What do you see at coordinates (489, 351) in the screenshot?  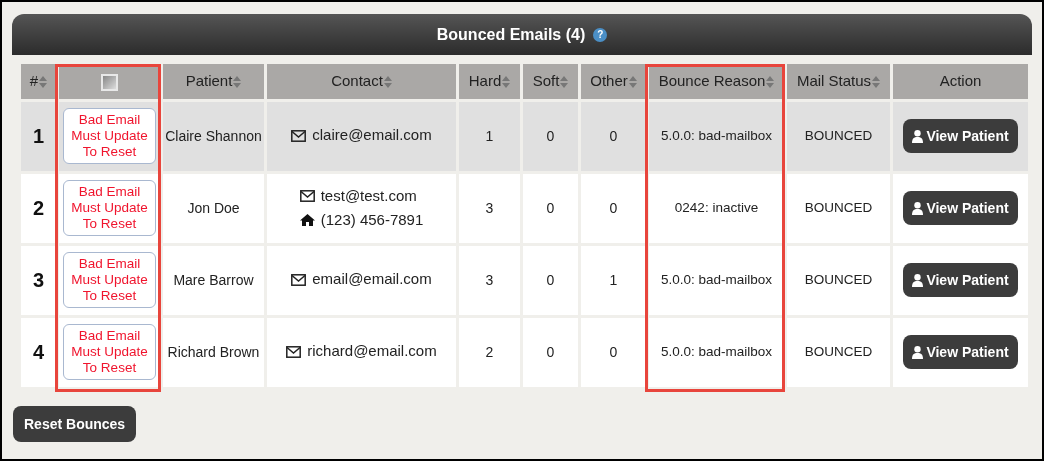 I see `hard-count: 2` at bounding box center [489, 351].